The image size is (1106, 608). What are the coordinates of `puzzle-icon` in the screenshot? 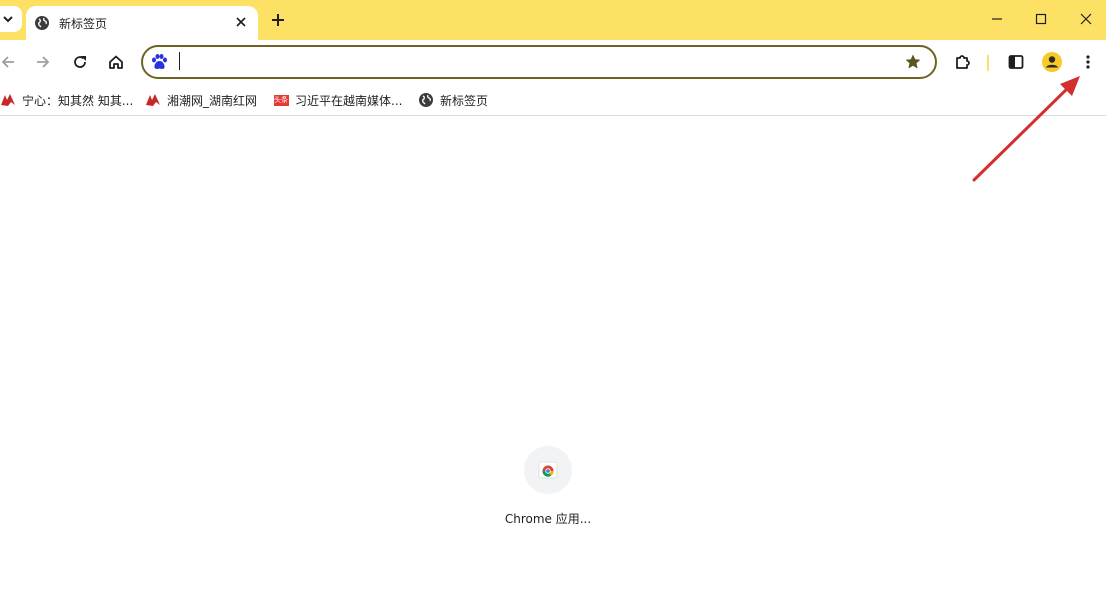 It's located at (963, 62).